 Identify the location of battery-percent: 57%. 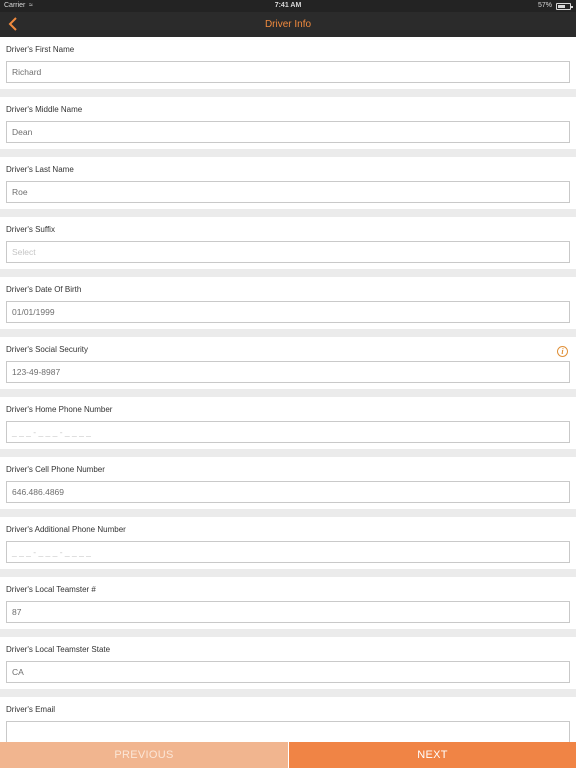
(544, 5).